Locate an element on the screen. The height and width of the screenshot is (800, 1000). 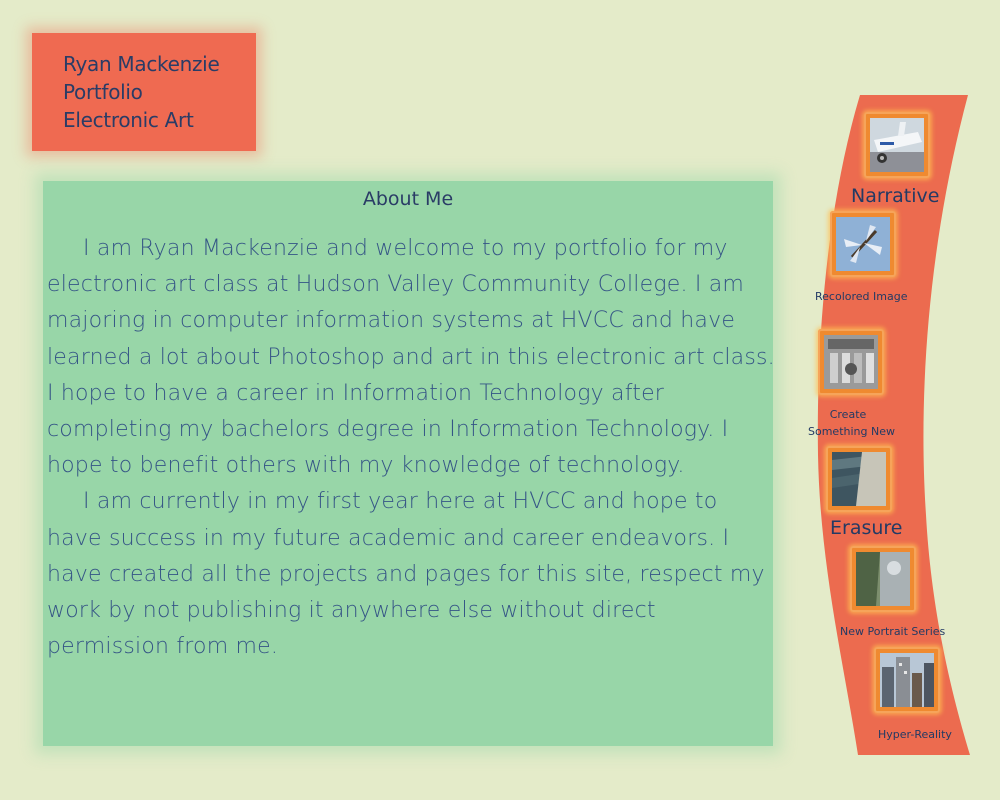
portrait-image is located at coordinates (883, 579).